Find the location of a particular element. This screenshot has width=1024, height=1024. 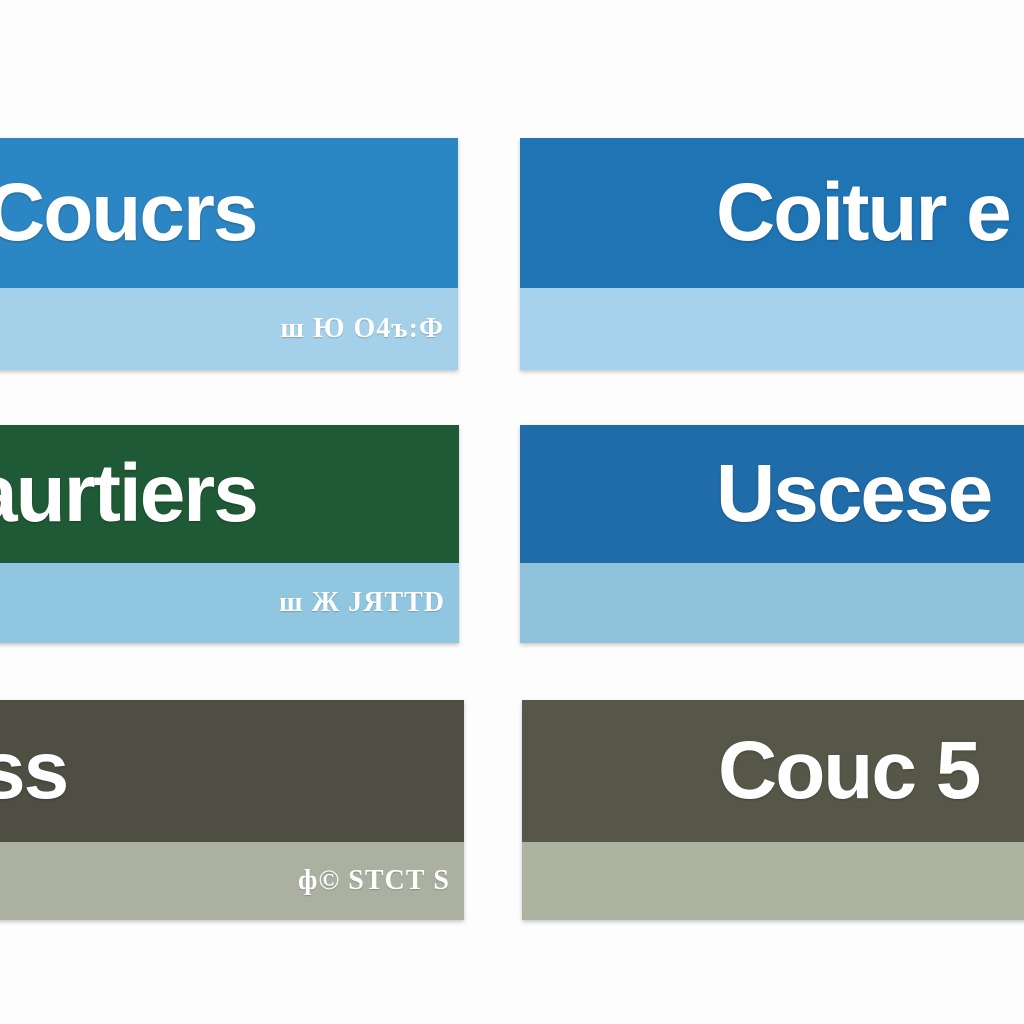

card-subtitle: ф© SТCТ S is located at coordinates (373, 880).